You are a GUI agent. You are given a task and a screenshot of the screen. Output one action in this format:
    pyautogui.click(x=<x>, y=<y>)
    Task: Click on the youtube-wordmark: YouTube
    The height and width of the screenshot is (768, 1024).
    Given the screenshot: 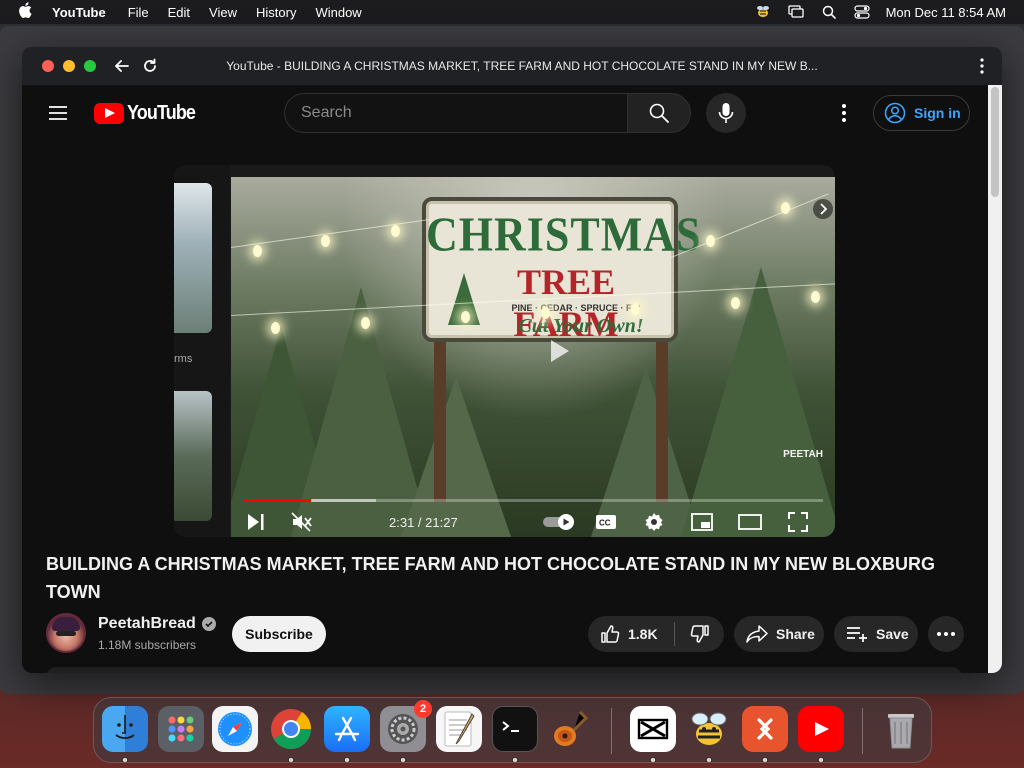 What is the action you would take?
    pyautogui.click(x=161, y=113)
    